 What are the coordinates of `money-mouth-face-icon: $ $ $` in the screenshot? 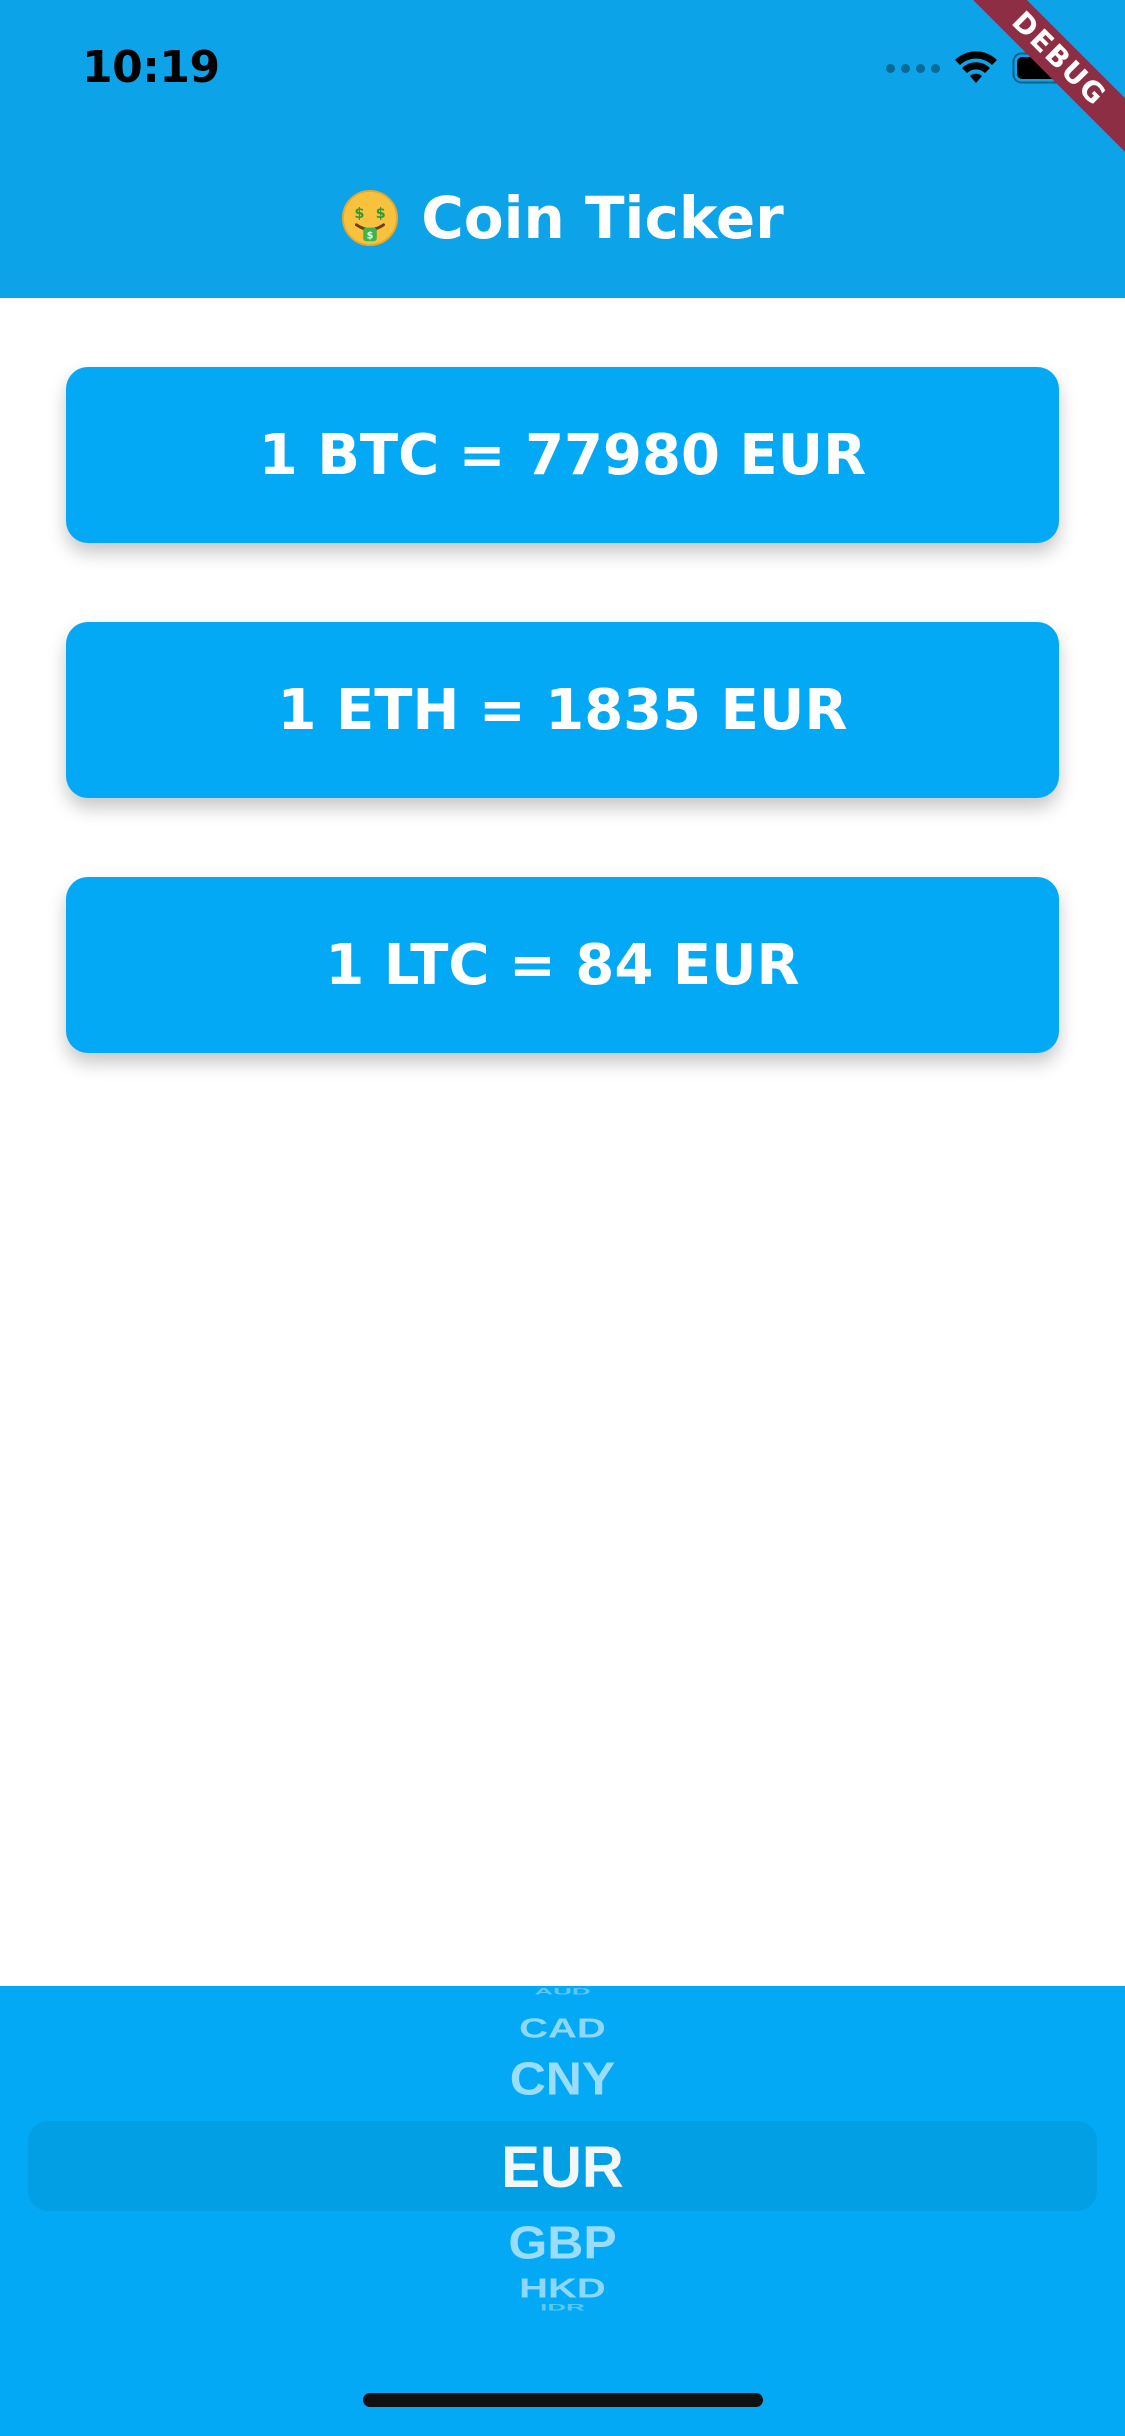 It's located at (370, 218).